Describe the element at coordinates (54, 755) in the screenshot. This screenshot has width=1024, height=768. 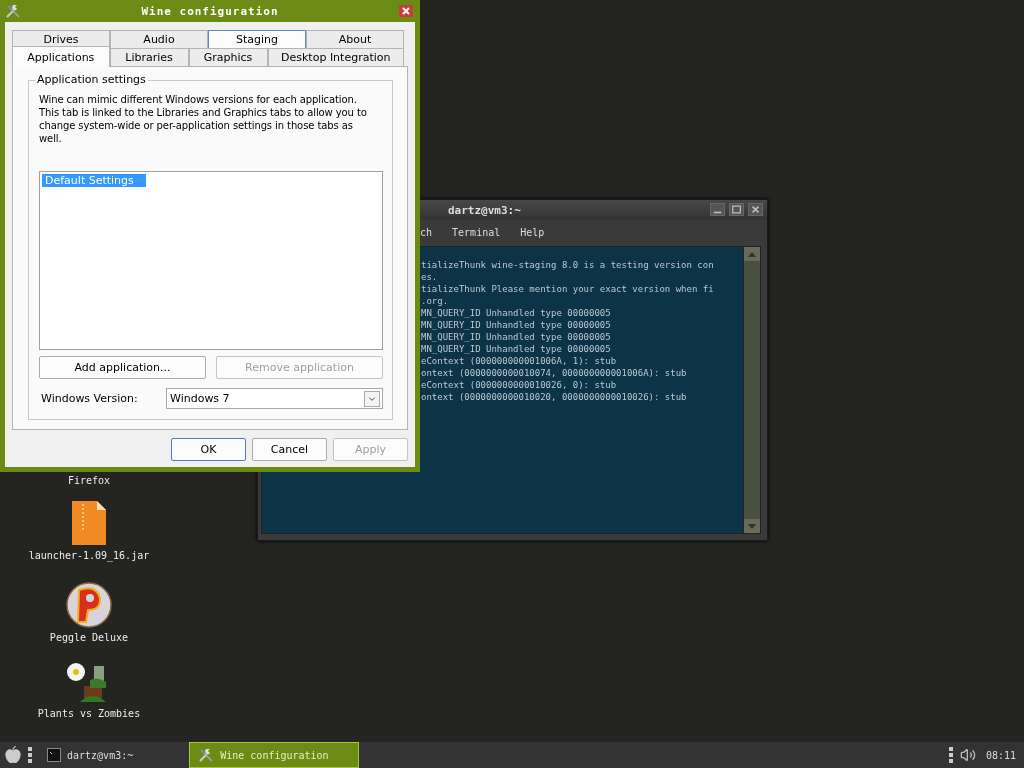
I see `terminal-icon` at that location.